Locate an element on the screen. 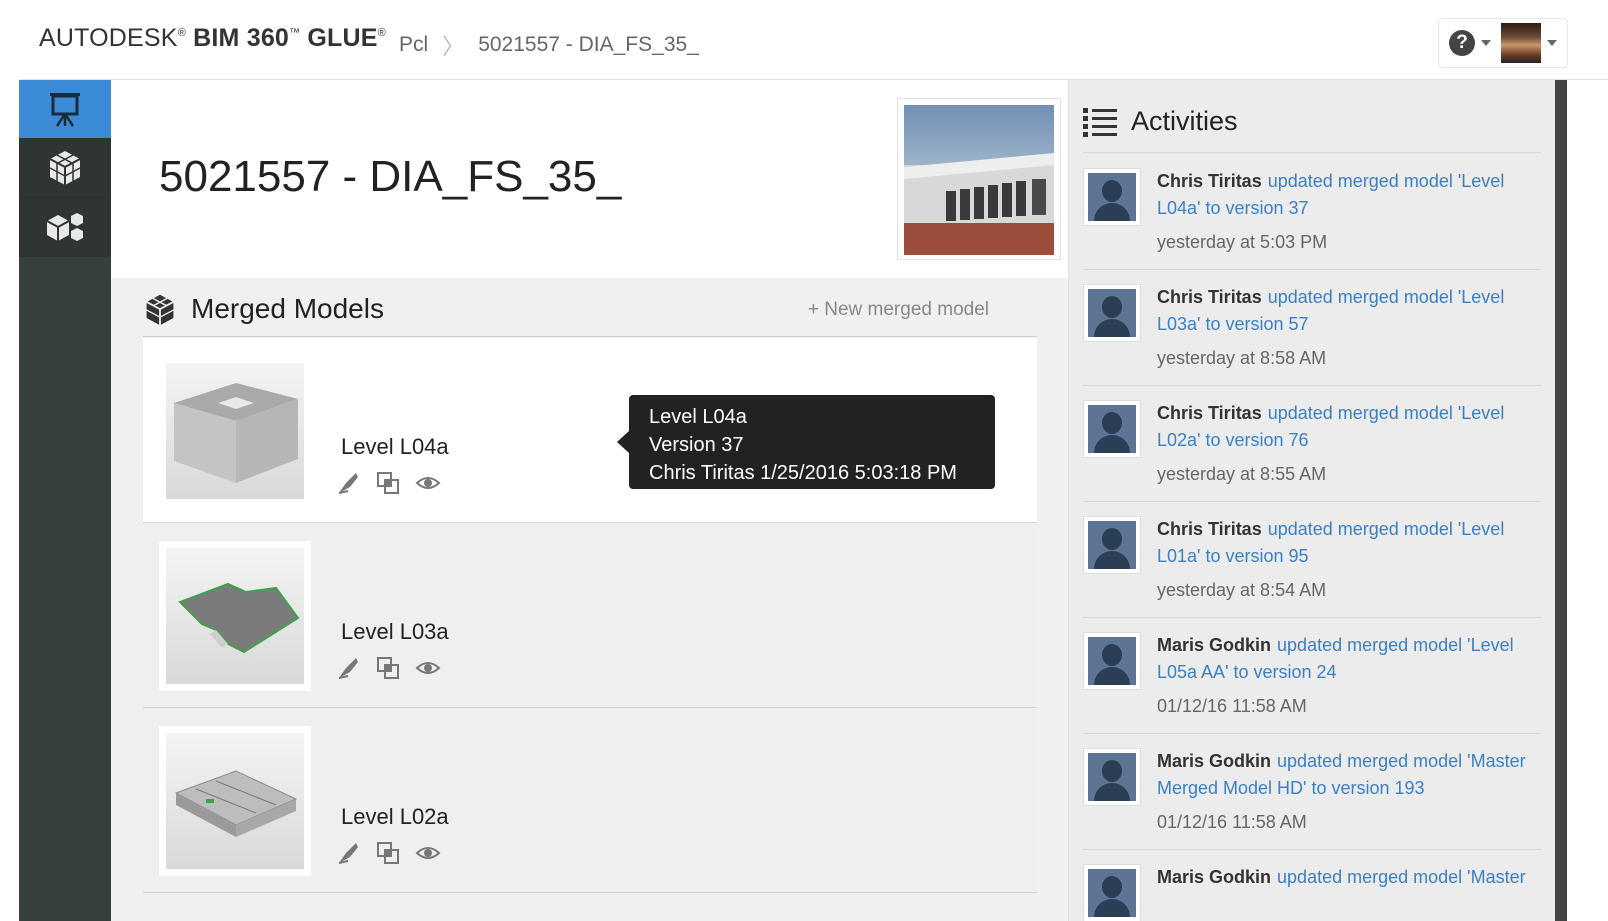  project-thumbnail-image is located at coordinates (979, 180).